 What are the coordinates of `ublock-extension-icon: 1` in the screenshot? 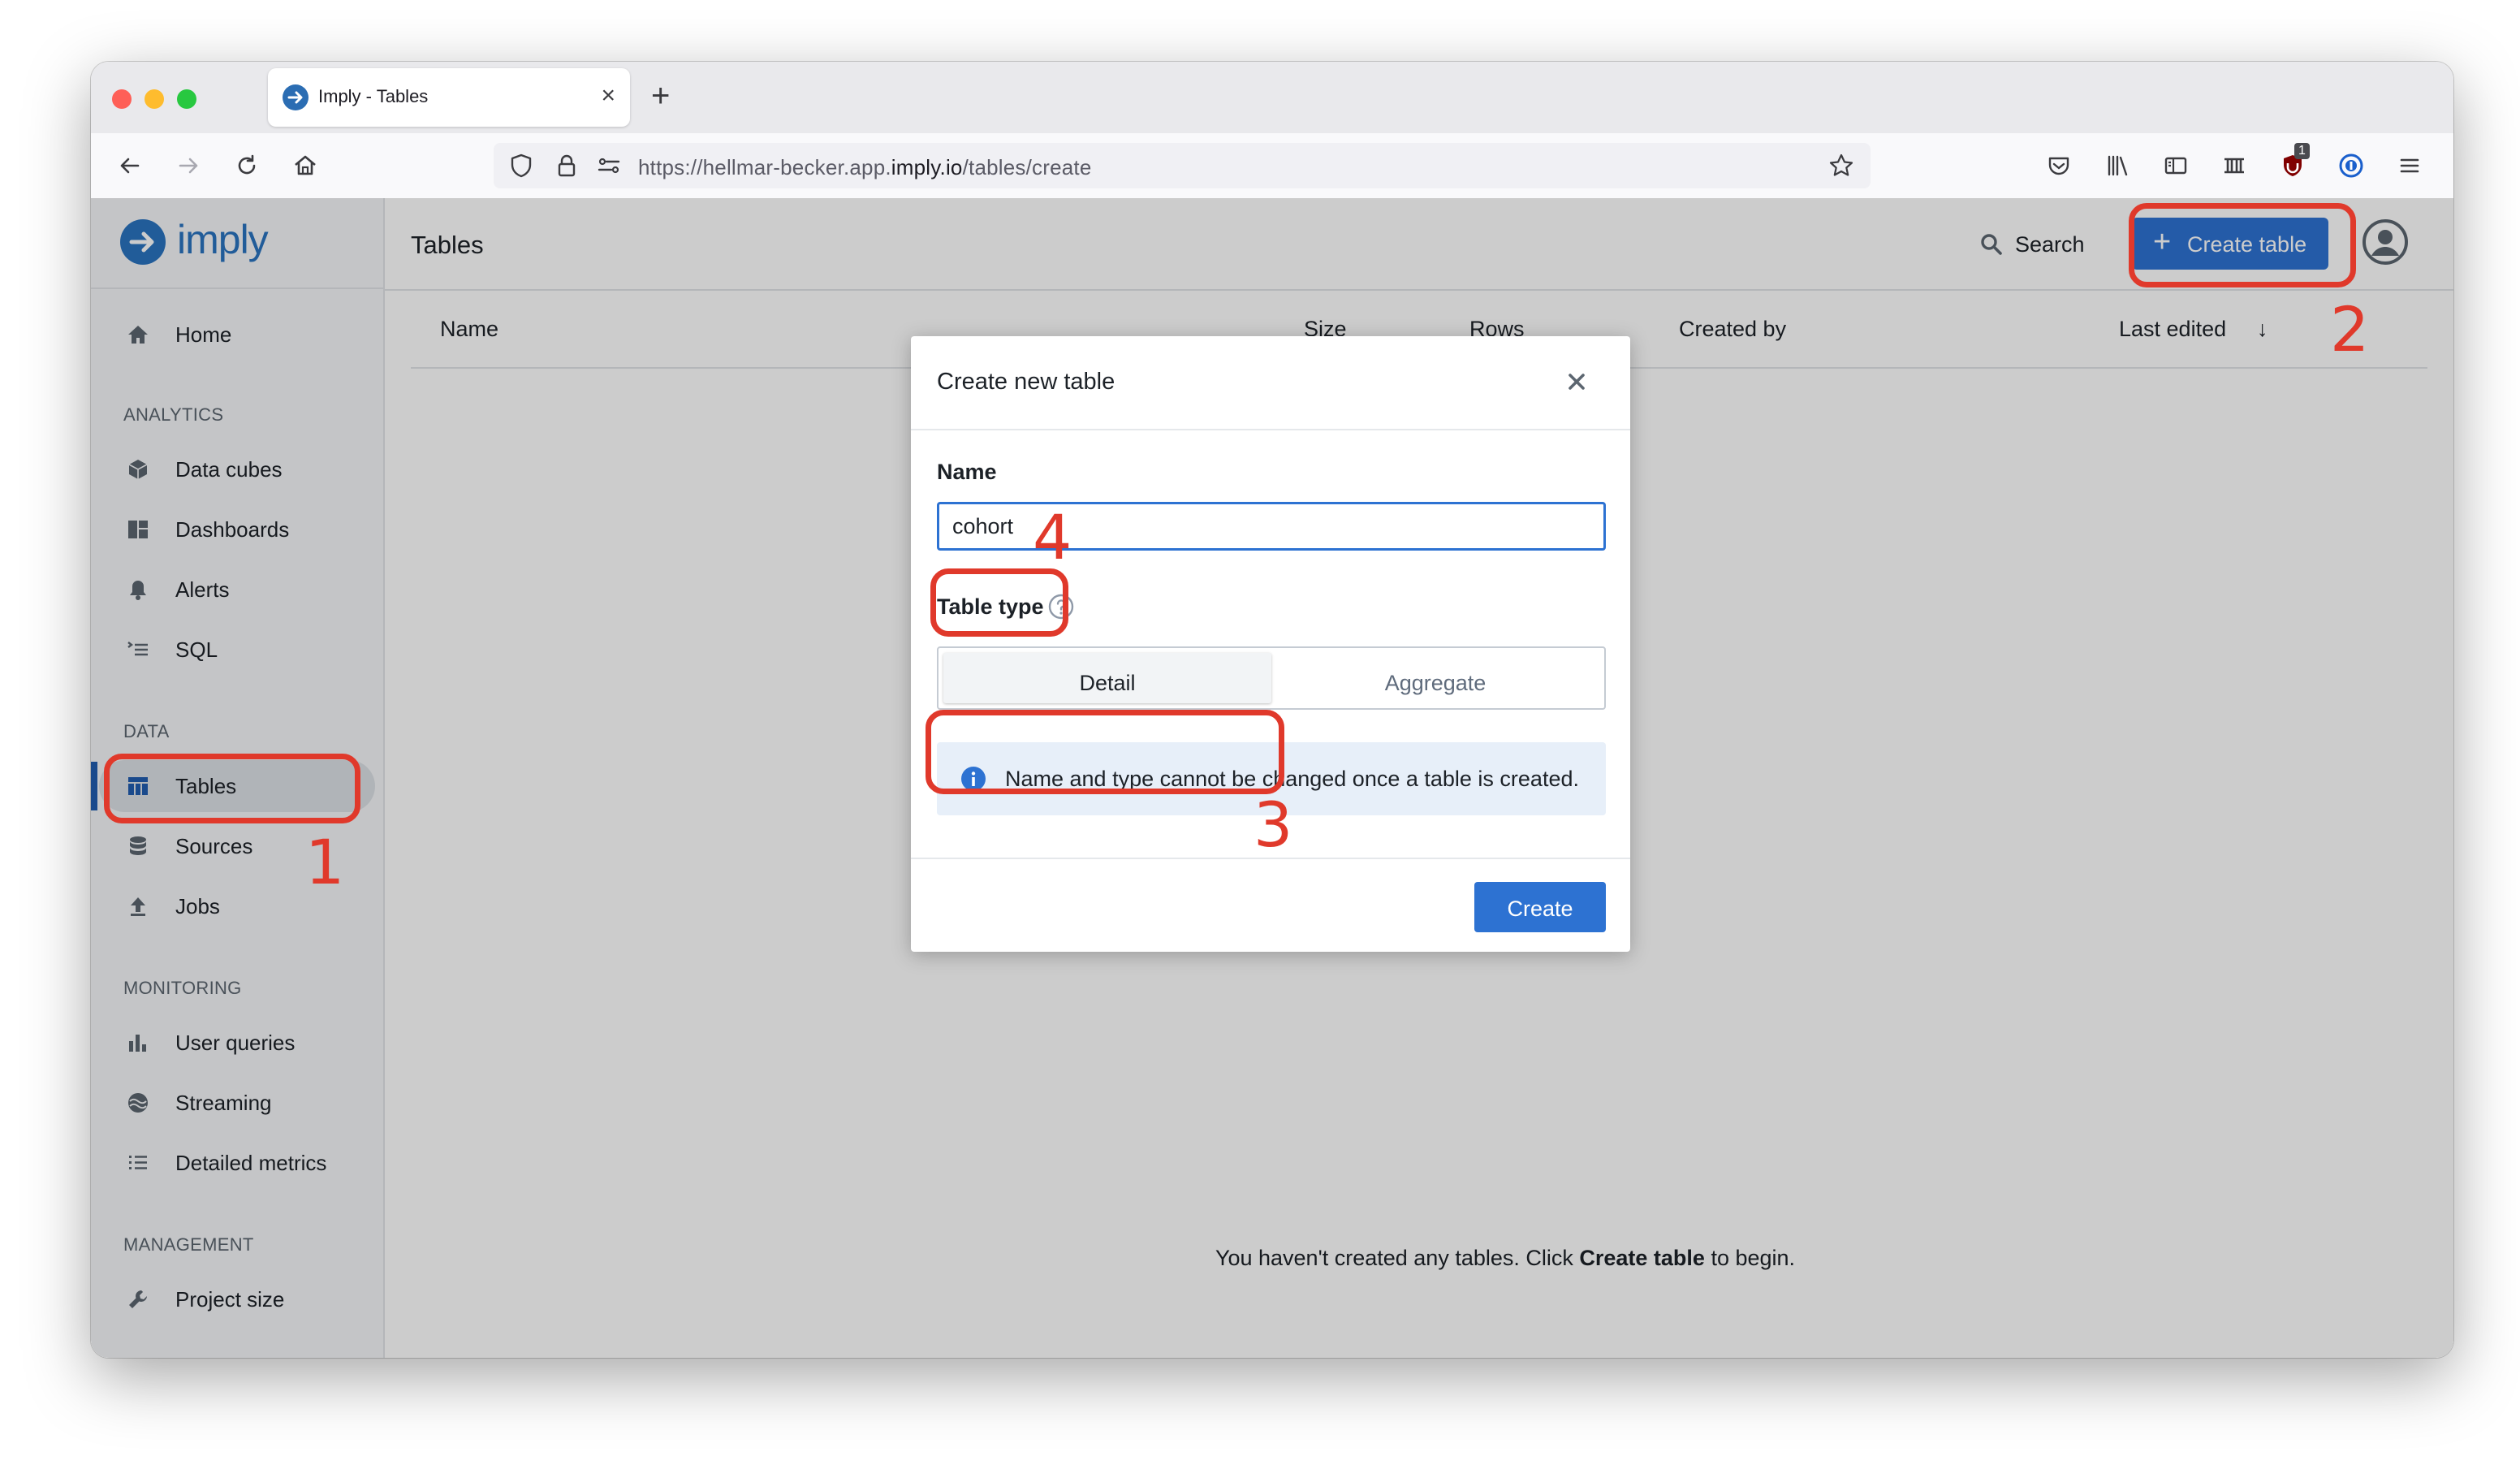 It's located at (2293, 162).